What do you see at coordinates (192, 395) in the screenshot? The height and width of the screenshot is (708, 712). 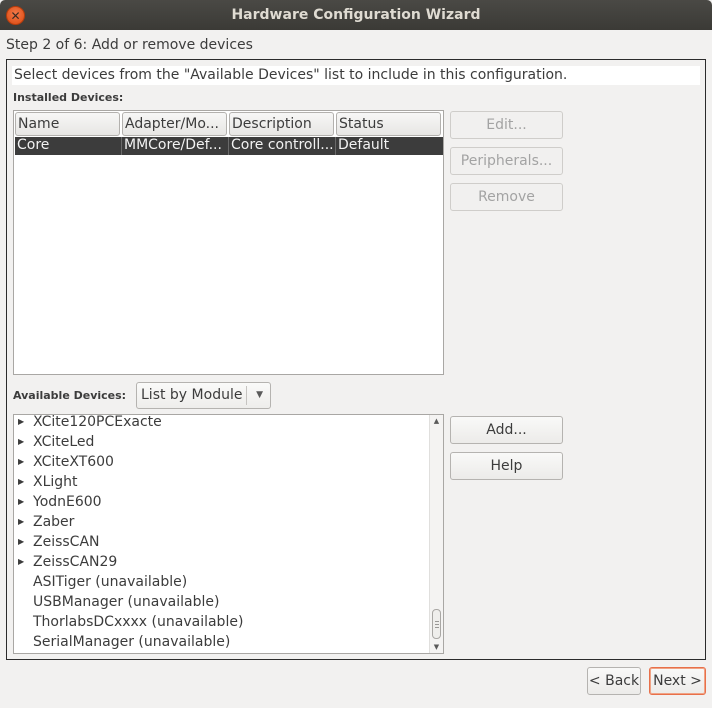 I see `list-mode-value: List by Module` at bounding box center [192, 395].